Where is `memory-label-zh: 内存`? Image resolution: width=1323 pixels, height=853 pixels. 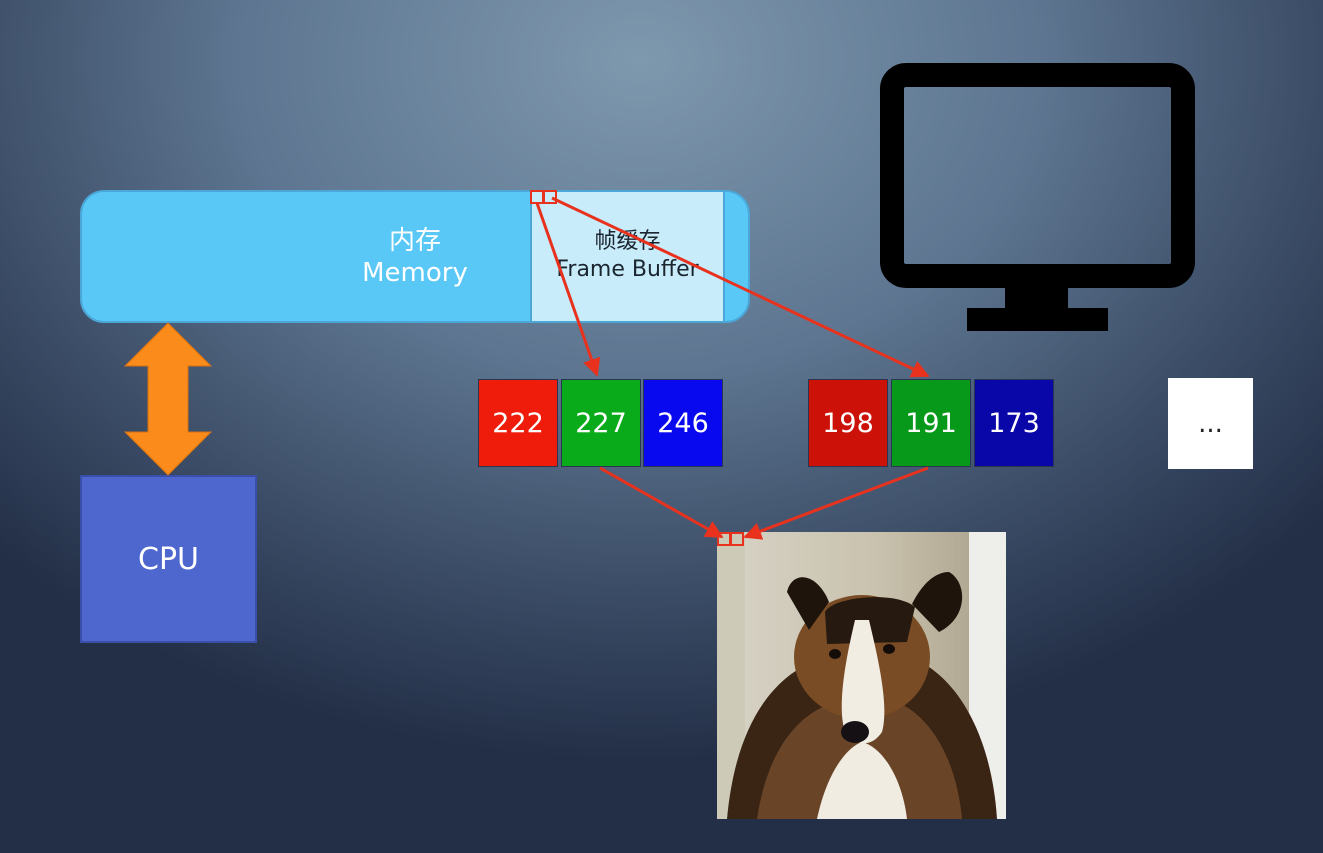
memory-label-zh: 内存 is located at coordinates (414, 241).